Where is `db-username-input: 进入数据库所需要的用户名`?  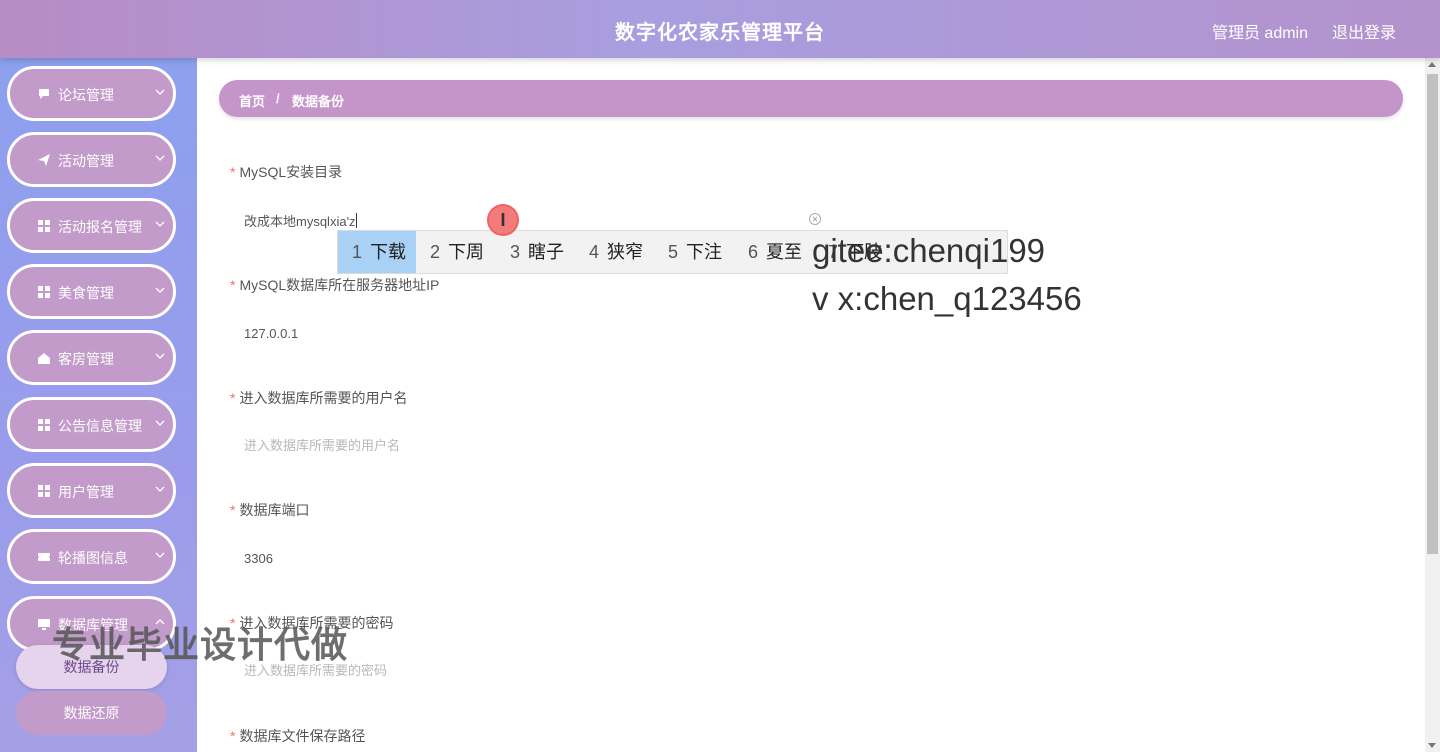
db-username-input: 进入数据库所需要的用户名 is located at coordinates (534, 446).